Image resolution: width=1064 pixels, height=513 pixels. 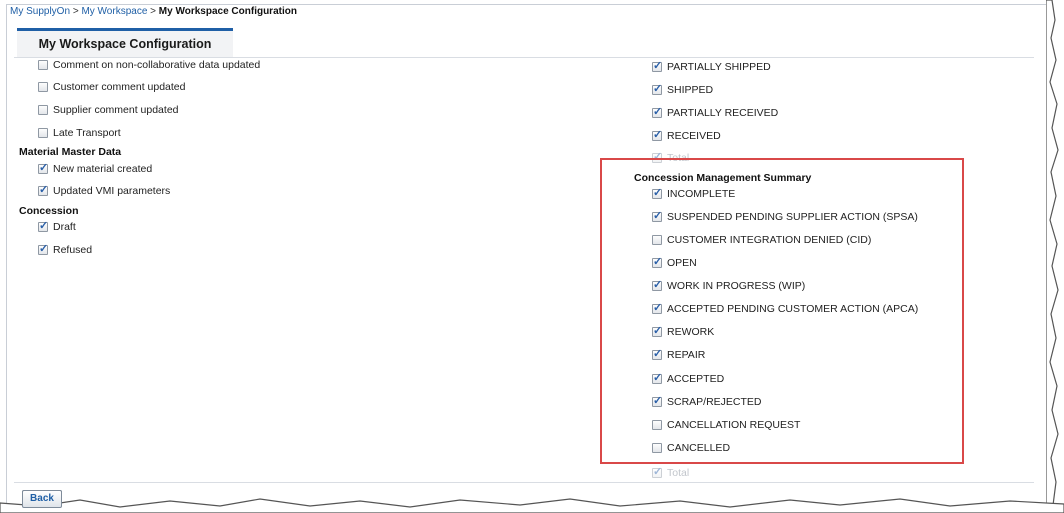 I want to click on option-cancellation-request: CANCELLATION REQUEST, so click(x=726, y=425).